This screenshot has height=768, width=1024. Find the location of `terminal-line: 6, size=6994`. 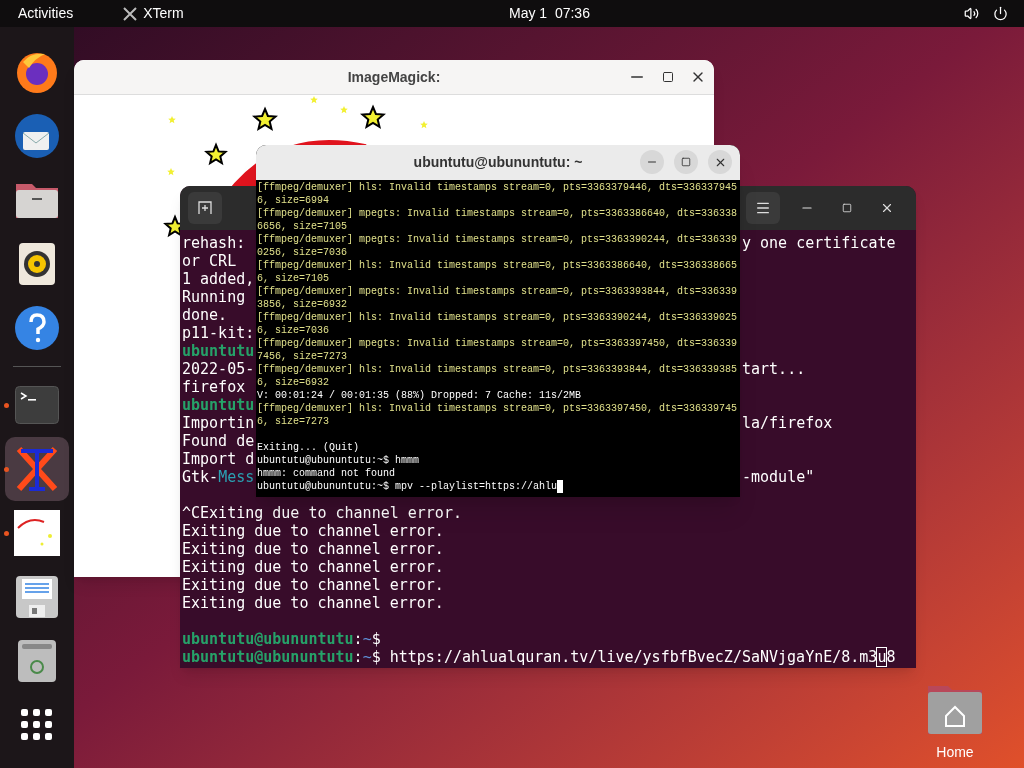

terminal-line: 6, size=6994 is located at coordinates (293, 200).